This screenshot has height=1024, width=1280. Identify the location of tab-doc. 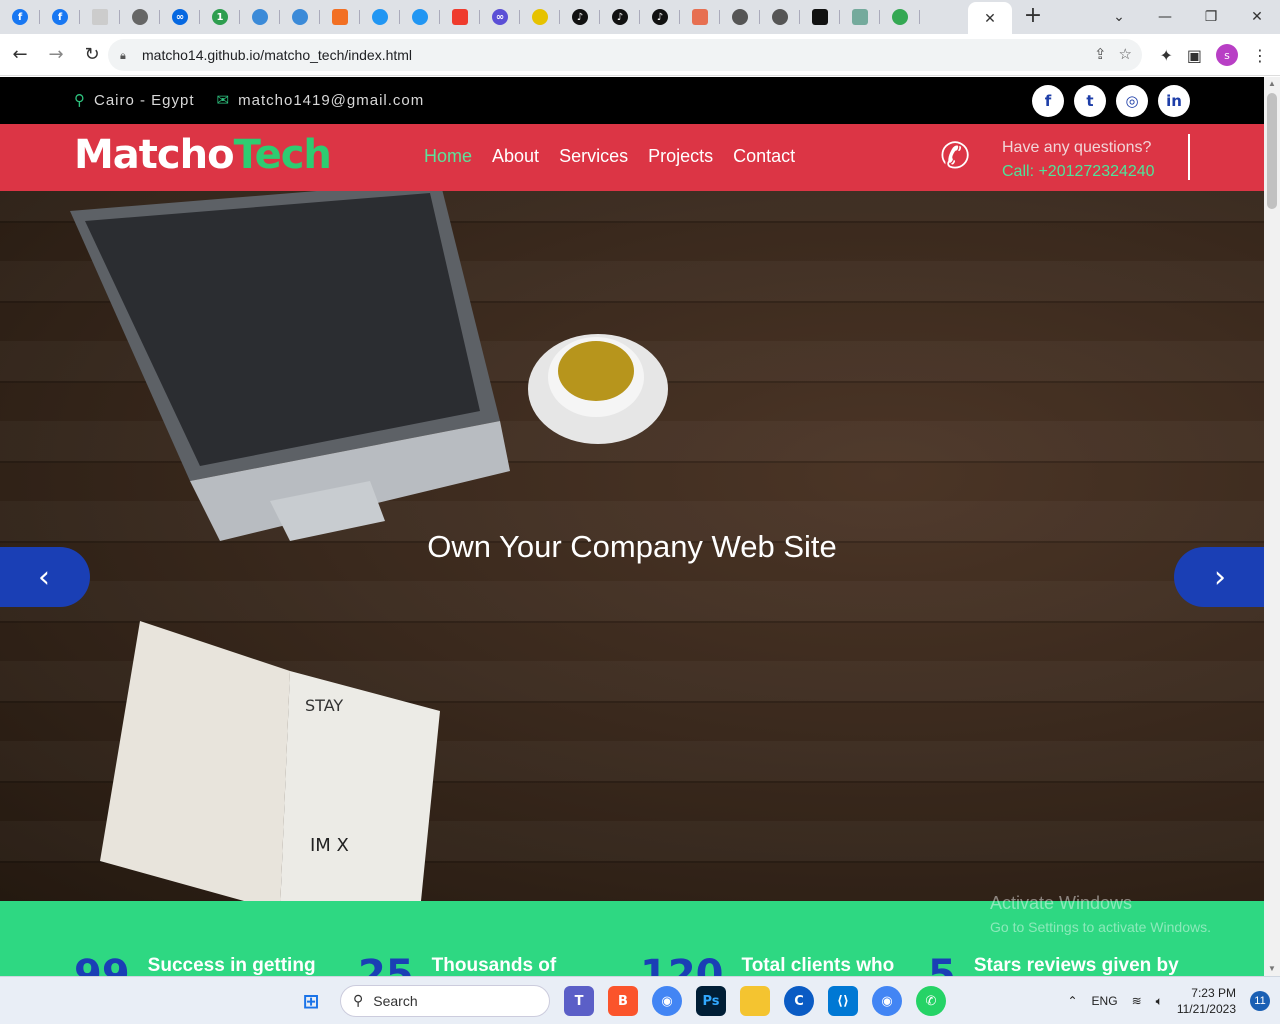
(100, 17).